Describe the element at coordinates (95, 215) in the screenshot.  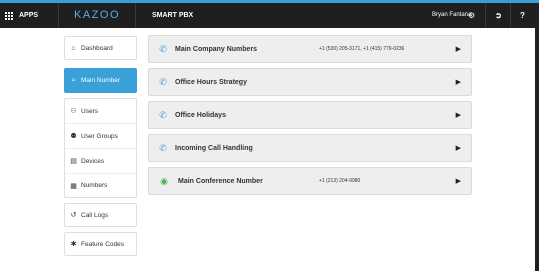
I see `sidebar-item-label: Call Logs` at that location.